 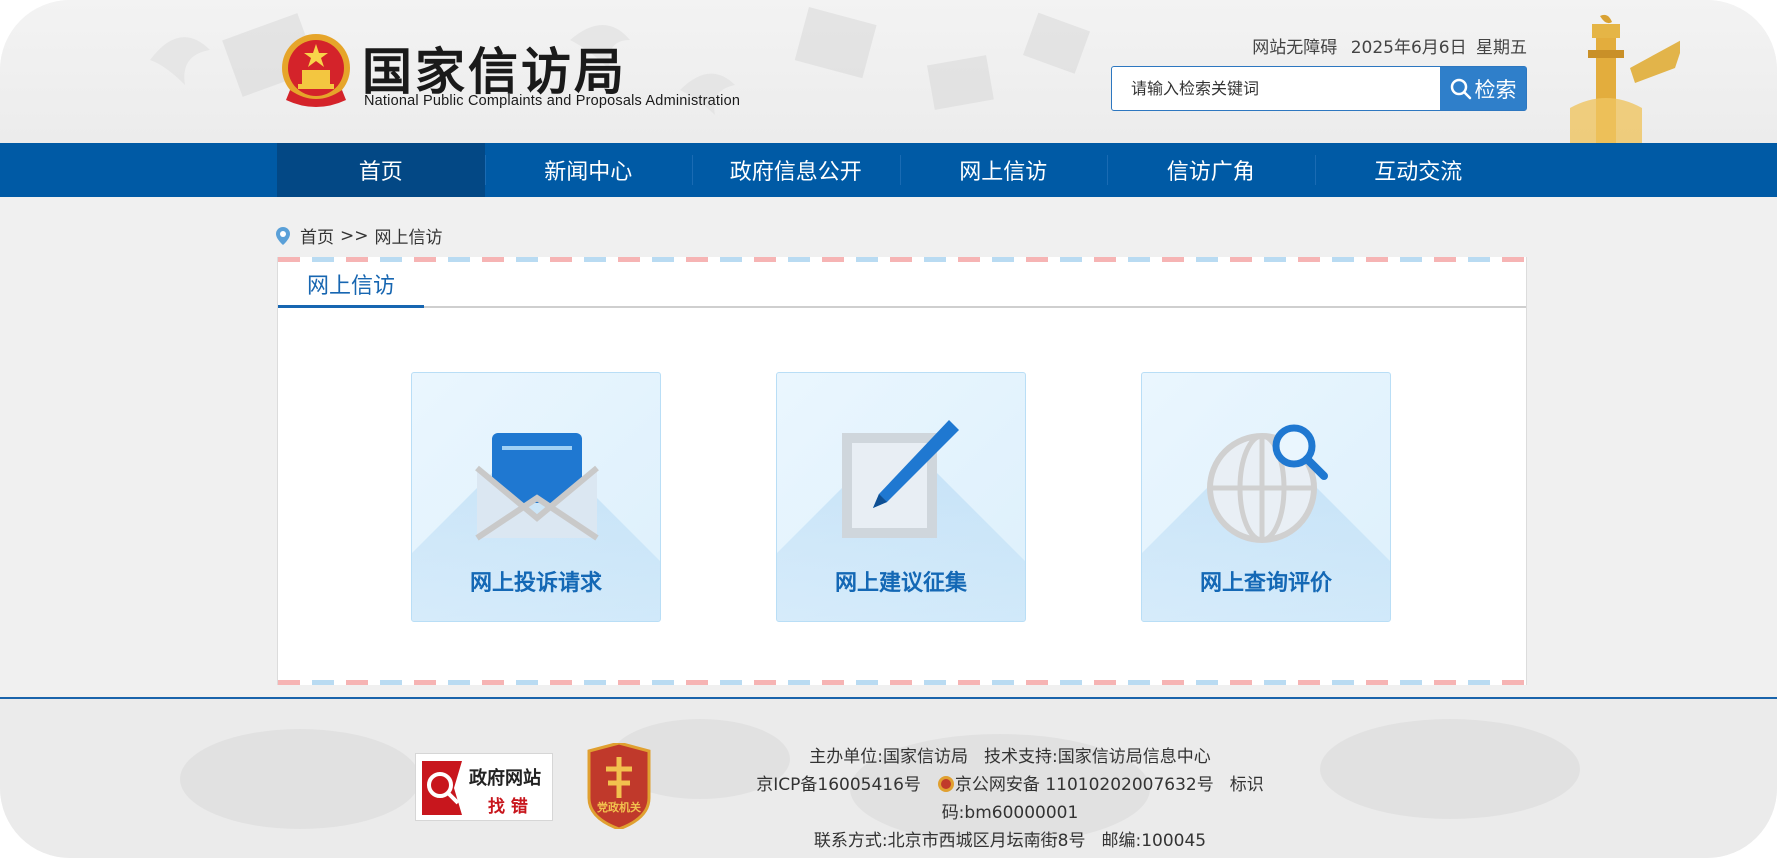 I want to click on main-nav: 首页 新闻中心 政府信息公开 网上信访 信访广角 互动交流, so click(x=888, y=170).